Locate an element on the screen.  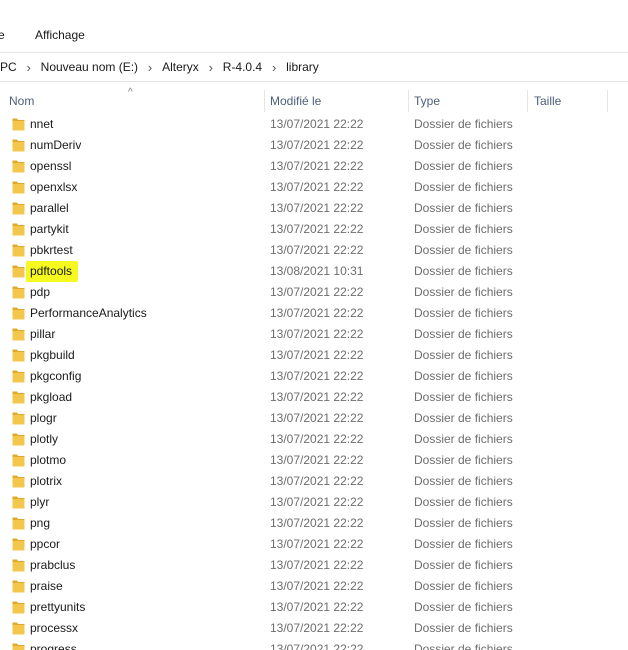
file-row: pdp 13/07/2021 22:22 Dossier de fichiers is located at coordinates (314, 292).